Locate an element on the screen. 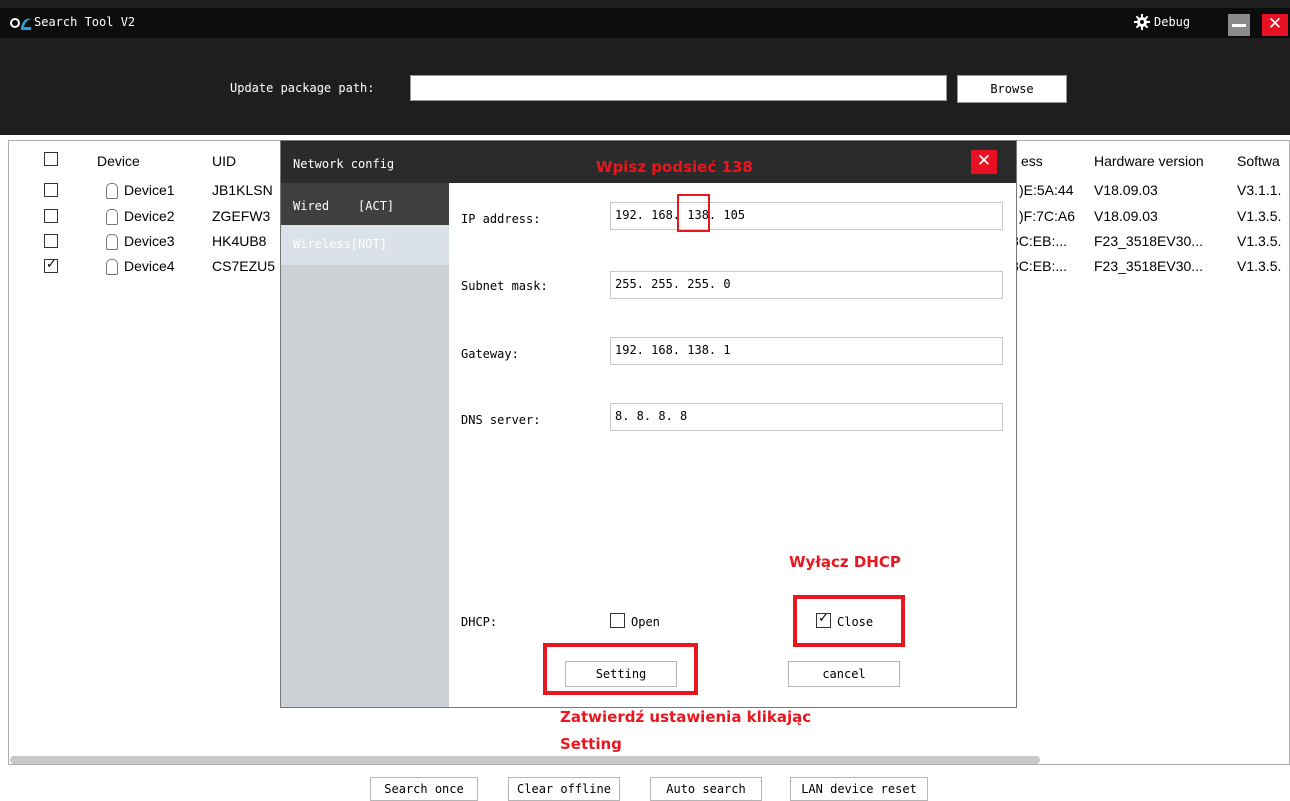 The image size is (1290, 801). device-software-version: V3.1.1. is located at coordinates (1259, 190).